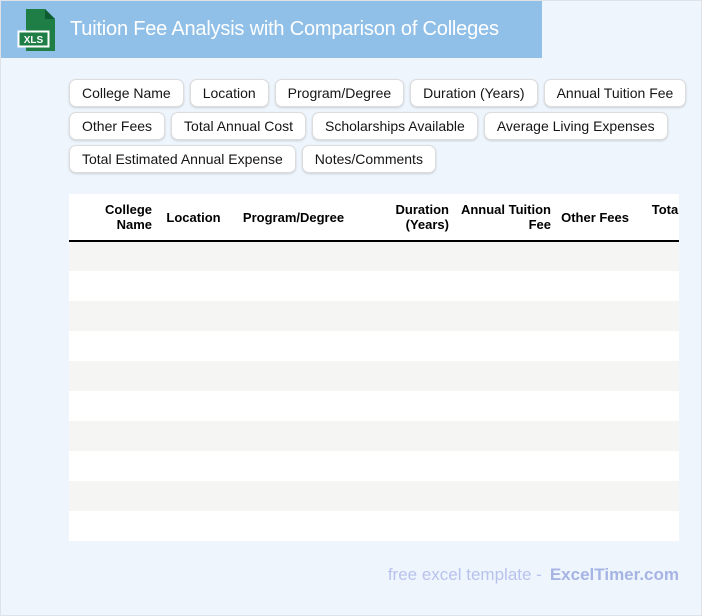 The image size is (702, 616). Describe the element at coordinates (464, 574) in the screenshot. I see `footer-text: free excel template -` at that location.